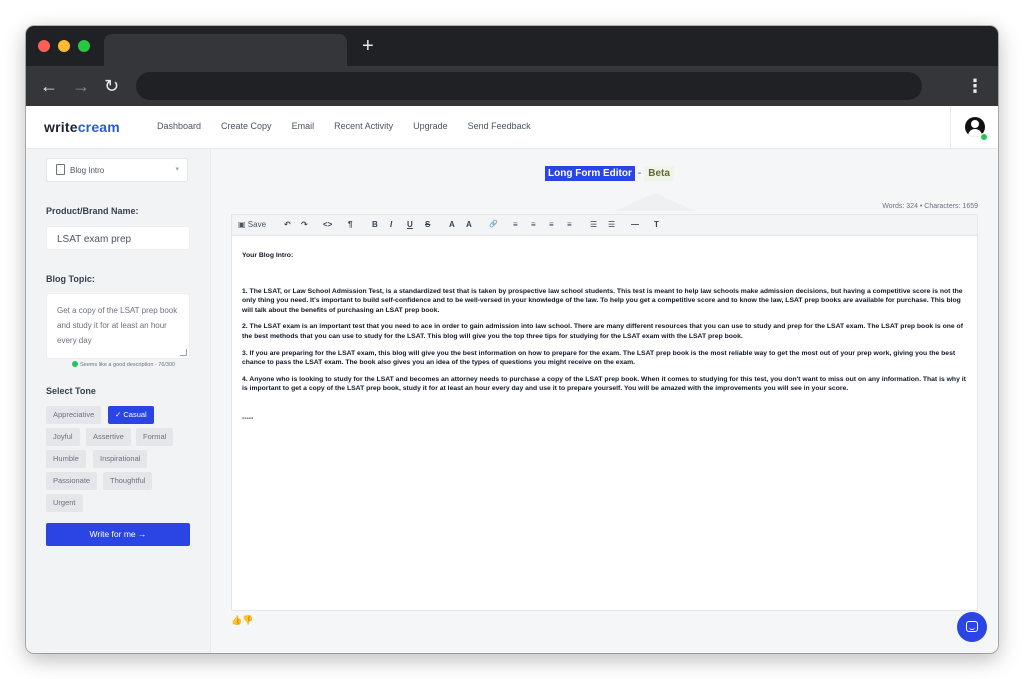  What do you see at coordinates (118, 238) in the screenshot?
I see `product-input: LSAT exam prep` at bounding box center [118, 238].